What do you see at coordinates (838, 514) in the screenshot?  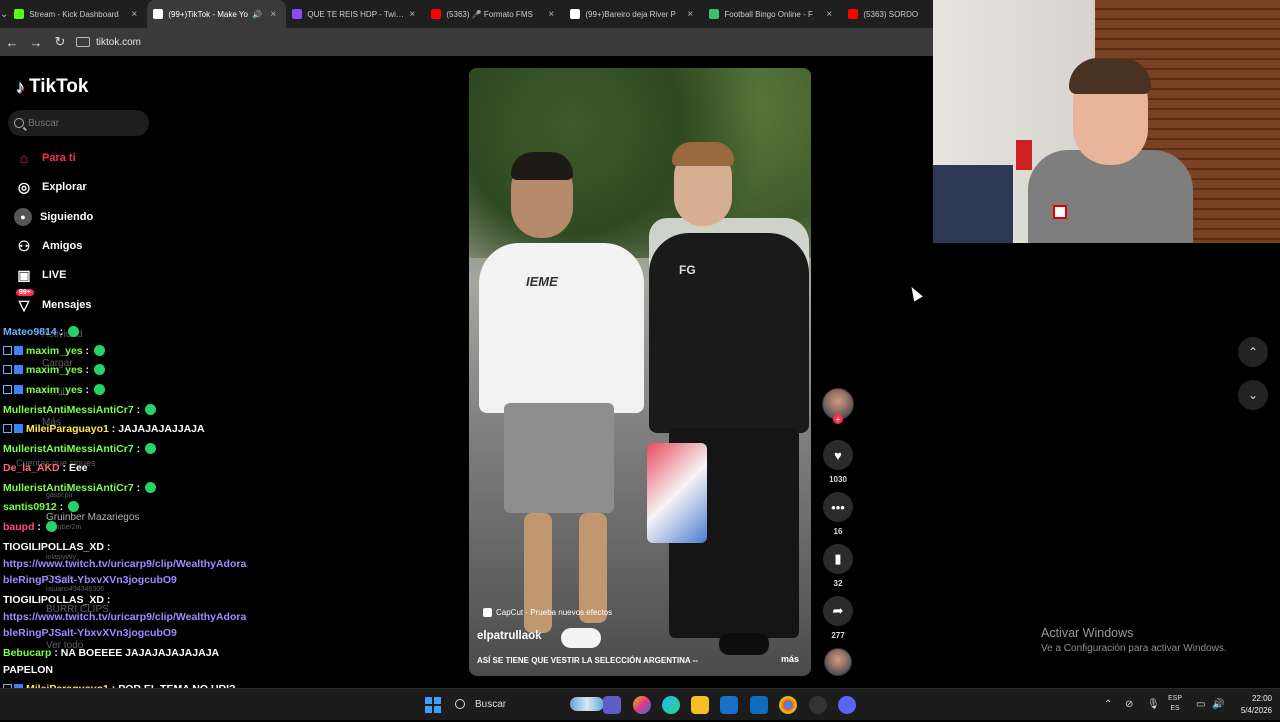 I see `comment-button: ••• 16` at bounding box center [838, 514].